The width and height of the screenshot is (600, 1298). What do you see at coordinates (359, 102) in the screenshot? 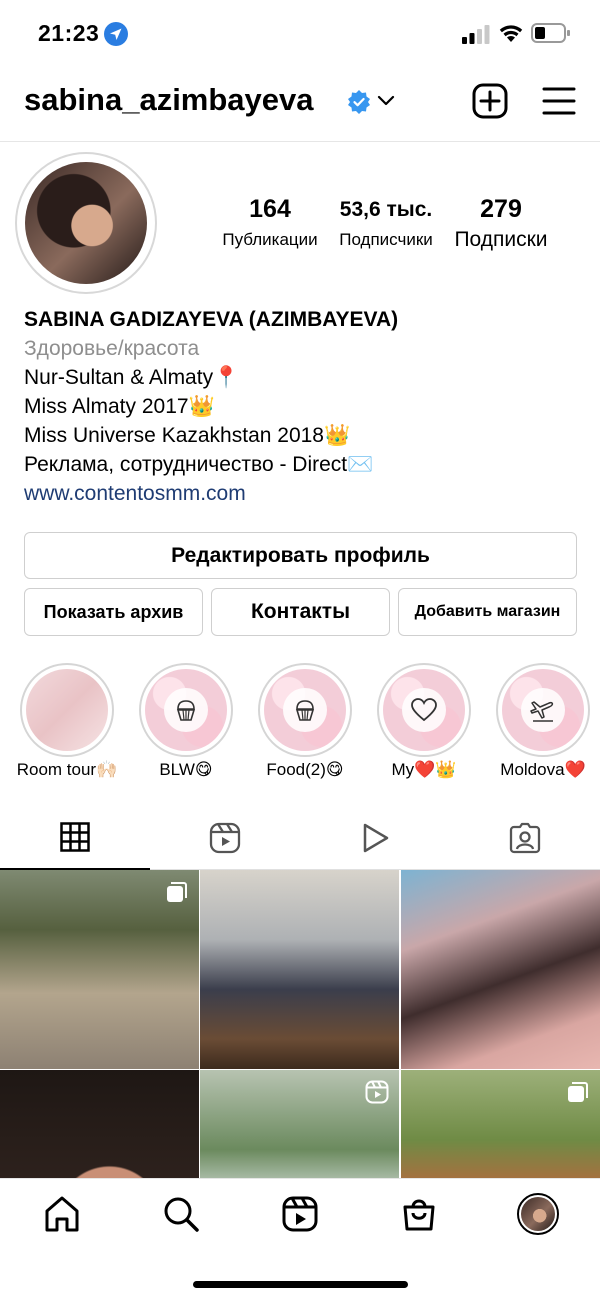
I see `verified-badge-icon` at bounding box center [359, 102].